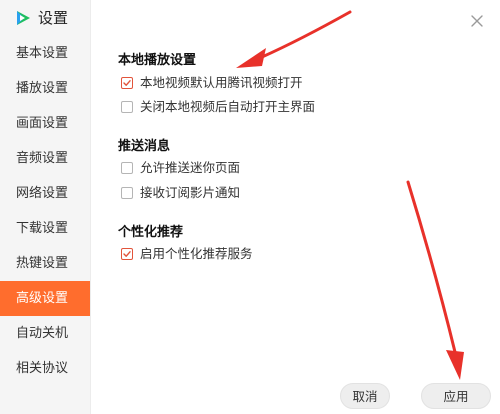  I want to click on sidebar-item-advanced: 高级设置, so click(45, 298).